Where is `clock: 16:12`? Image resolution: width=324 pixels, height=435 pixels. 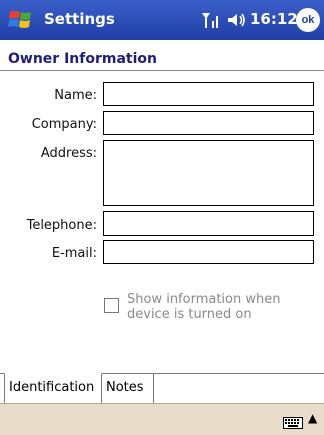
clock: 16:12 is located at coordinates (274, 19).